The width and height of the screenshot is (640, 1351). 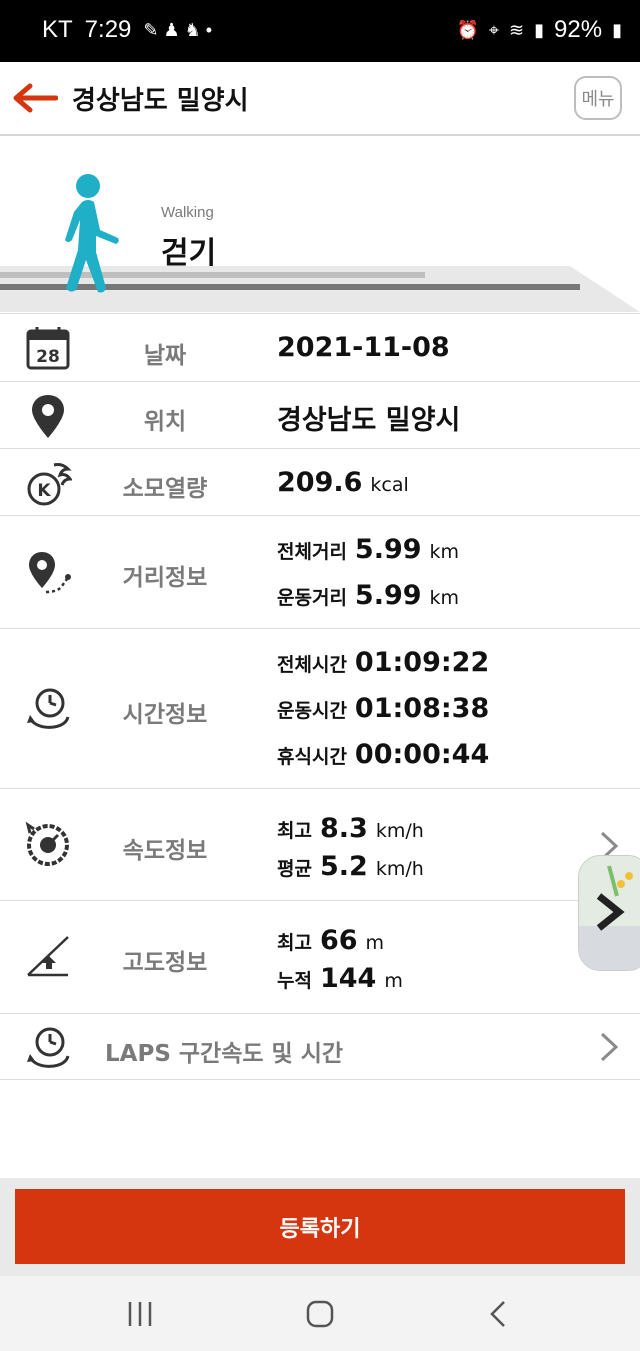 What do you see at coordinates (165, 356) in the screenshot?
I see `date-label: 날짜` at bounding box center [165, 356].